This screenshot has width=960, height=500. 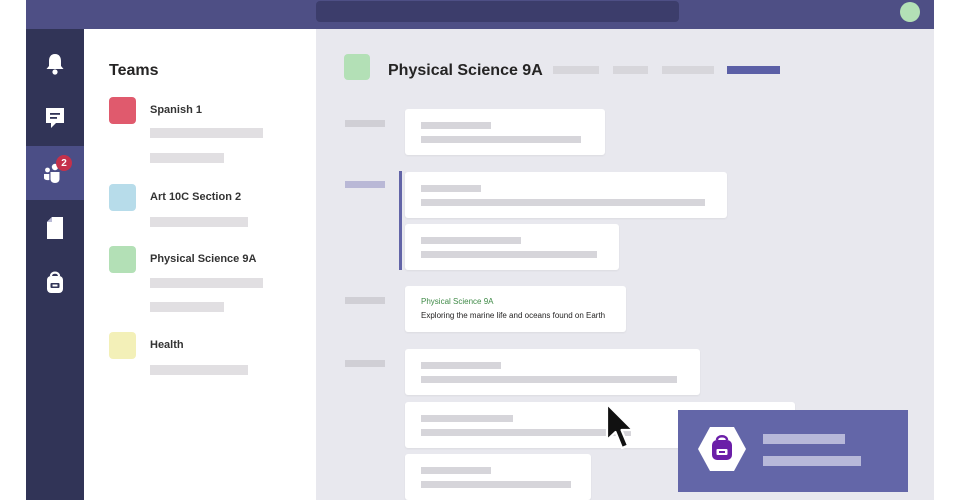 What do you see at coordinates (64, 163) in the screenshot?
I see `notification-badge: 2` at bounding box center [64, 163].